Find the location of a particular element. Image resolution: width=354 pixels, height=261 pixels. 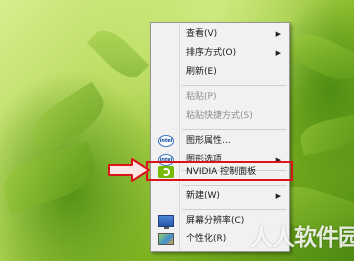

menu-item-label: 刷新(E) is located at coordinates (201, 72).